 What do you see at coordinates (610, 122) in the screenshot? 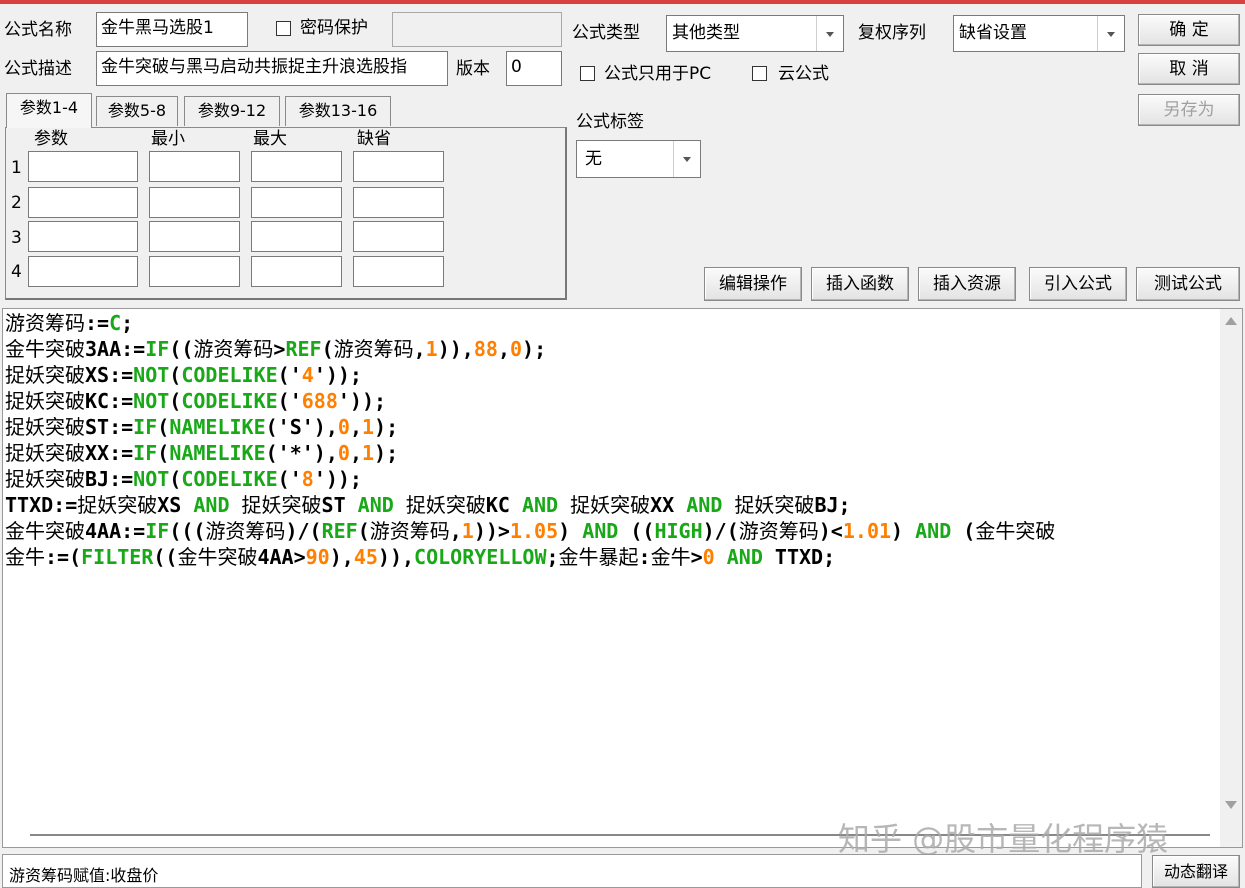
I see `formula-tag-label: 公式标签` at bounding box center [610, 122].